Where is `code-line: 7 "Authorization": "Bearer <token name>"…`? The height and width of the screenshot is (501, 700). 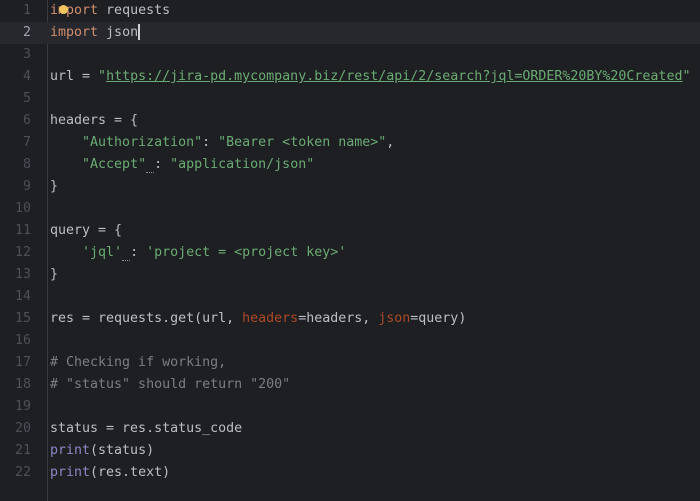
code-line: 7 "Authorization": "Bearer <token name>"… is located at coordinates (350, 143).